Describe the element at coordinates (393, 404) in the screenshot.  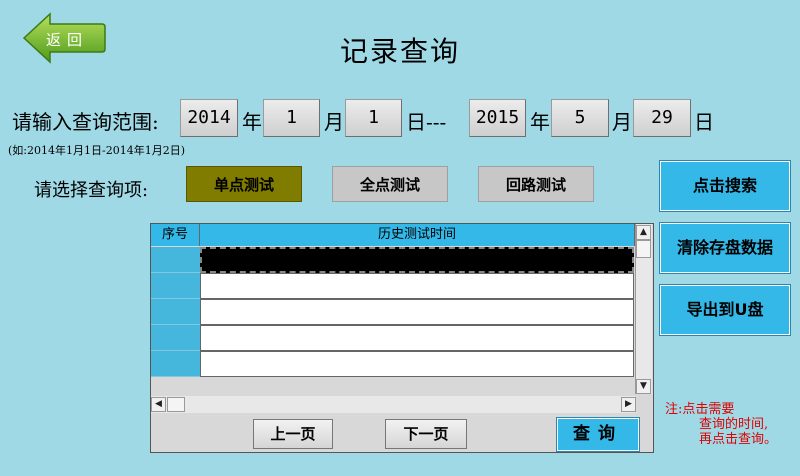
I see `horizontal-scrollbar` at that location.